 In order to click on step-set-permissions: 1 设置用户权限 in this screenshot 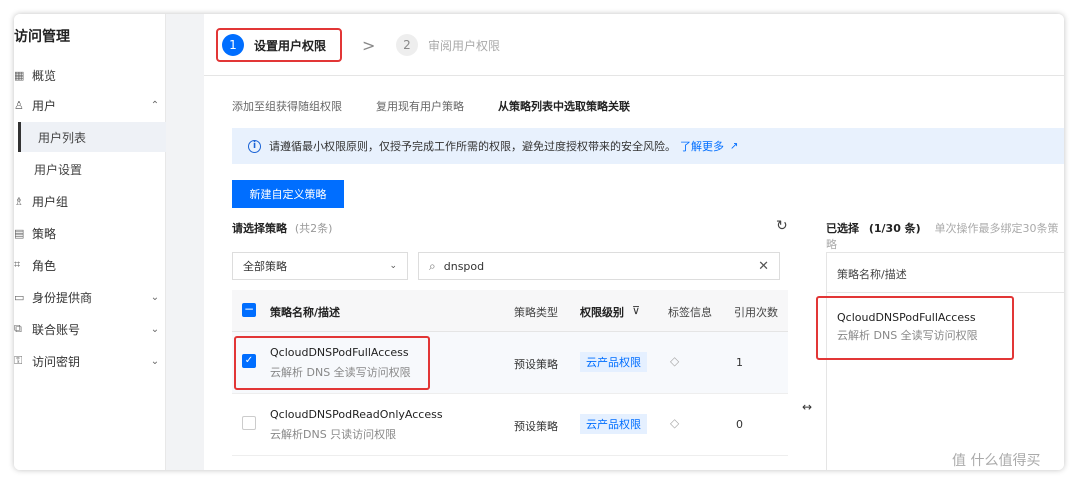, I will do `click(279, 45)`.